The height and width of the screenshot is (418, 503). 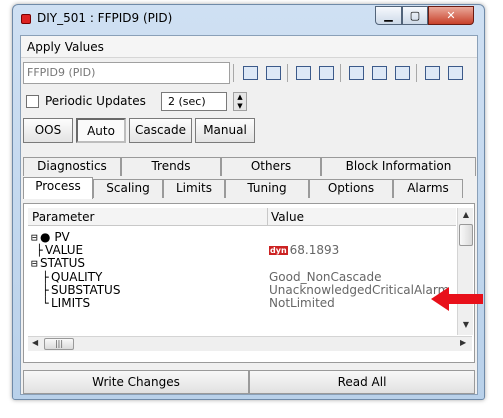 What do you see at coordinates (160, 130) in the screenshot?
I see `mode-cascade-button: Cascade` at bounding box center [160, 130].